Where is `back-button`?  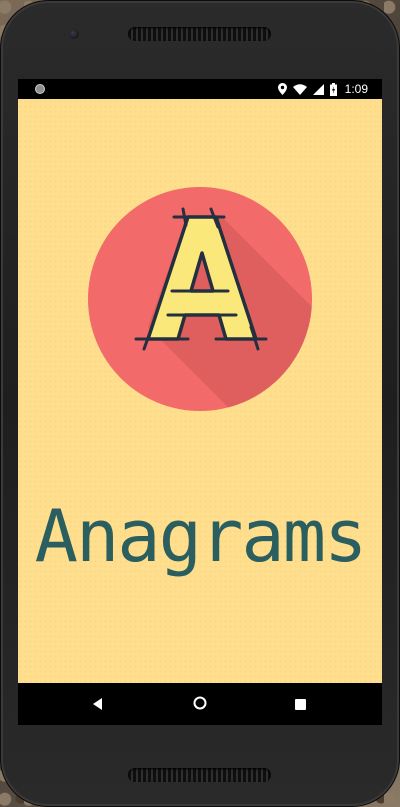 back-button is located at coordinates (98, 704).